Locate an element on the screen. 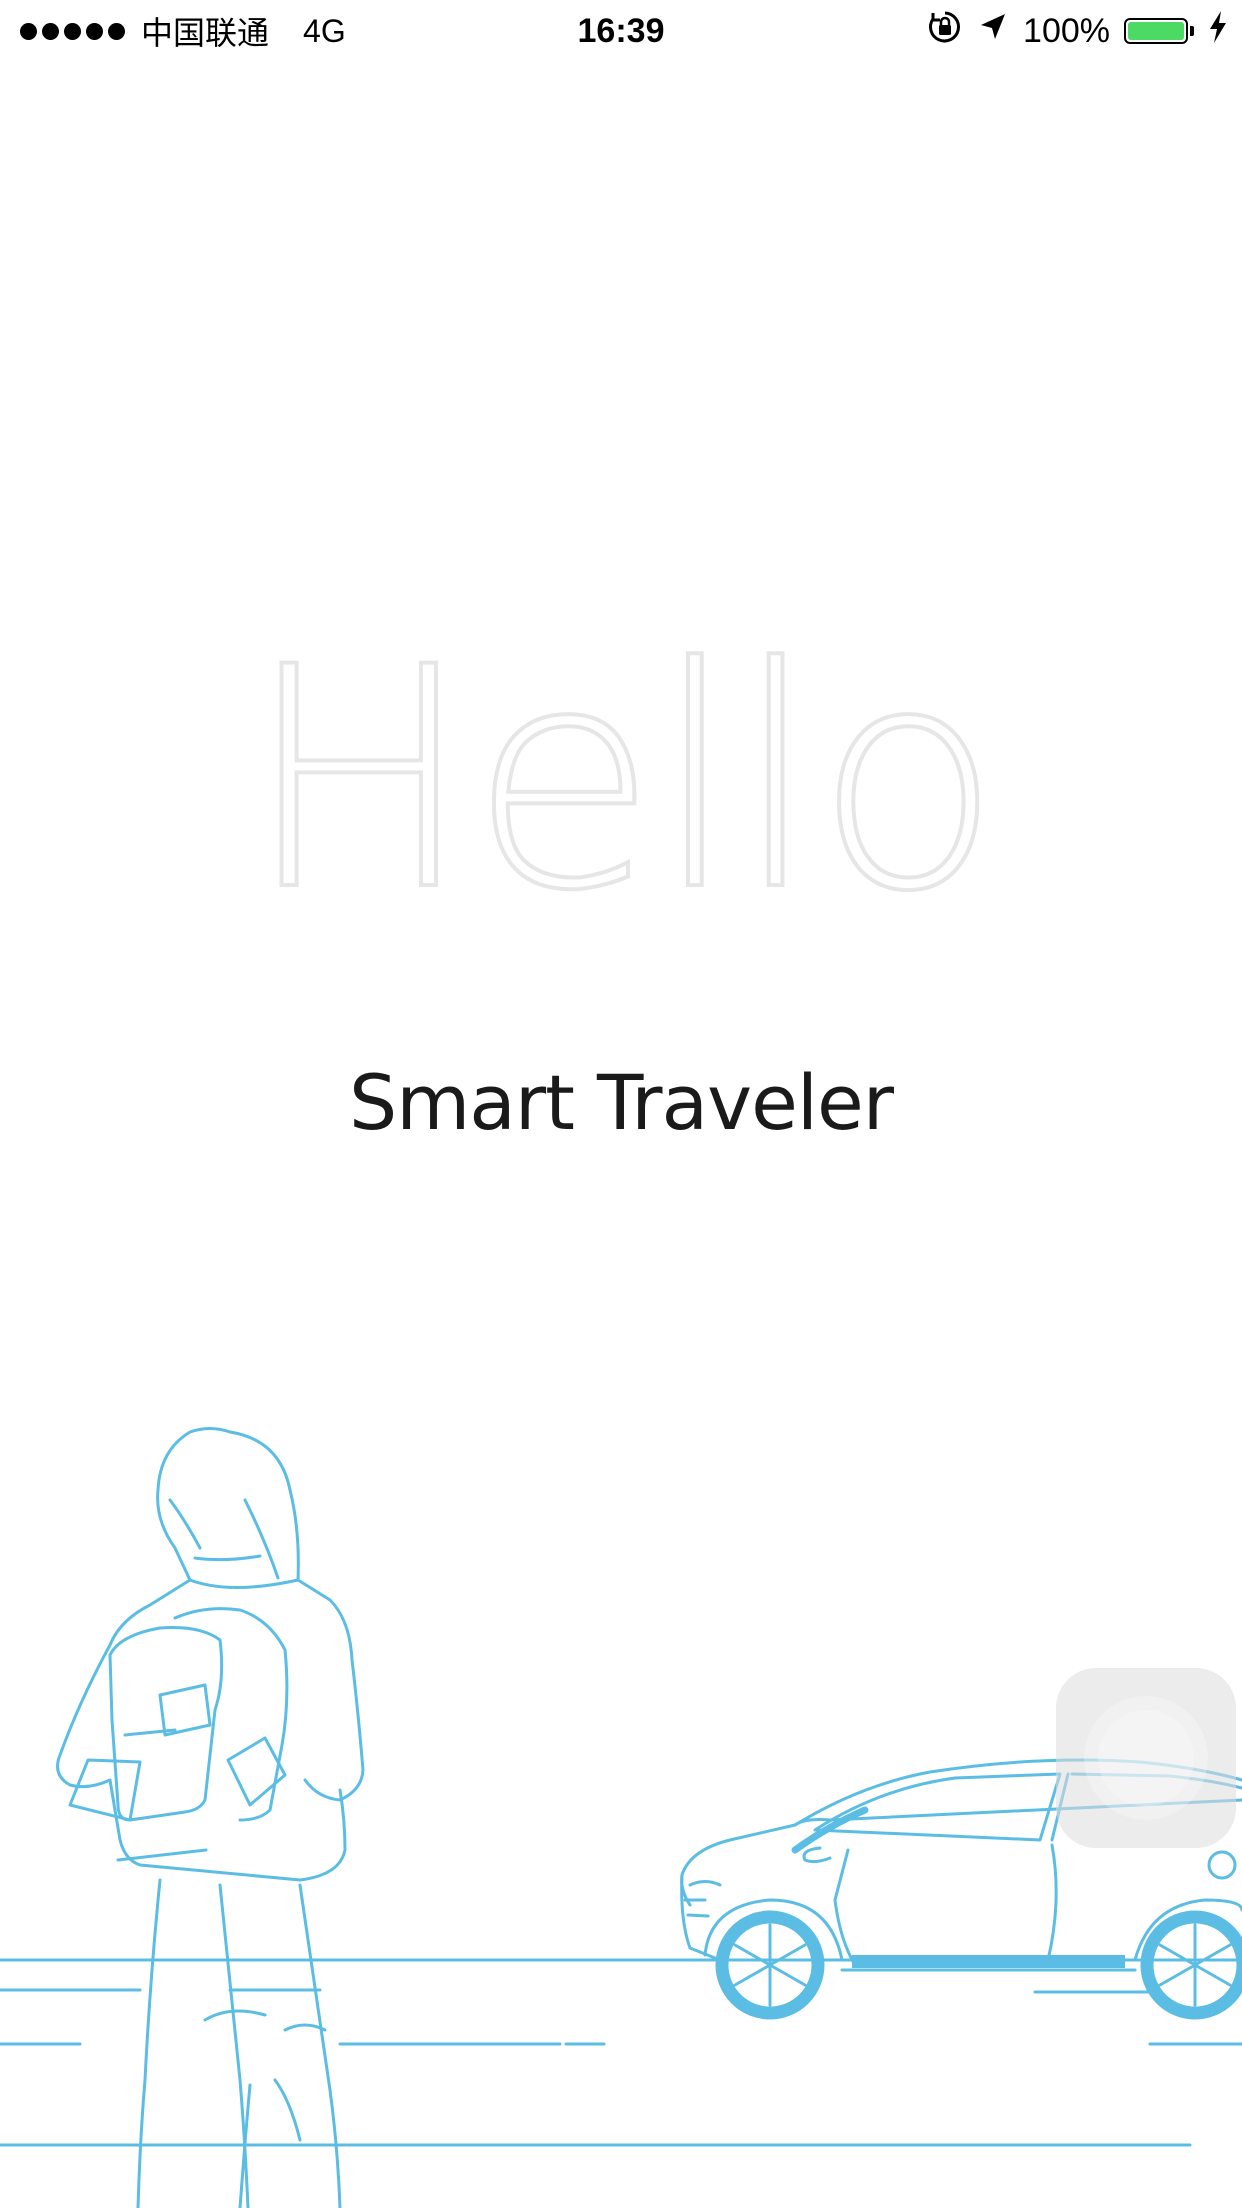 Image resolution: width=1242 pixels, height=2208 pixels. assistive-touch-button is located at coordinates (1146, 1758).